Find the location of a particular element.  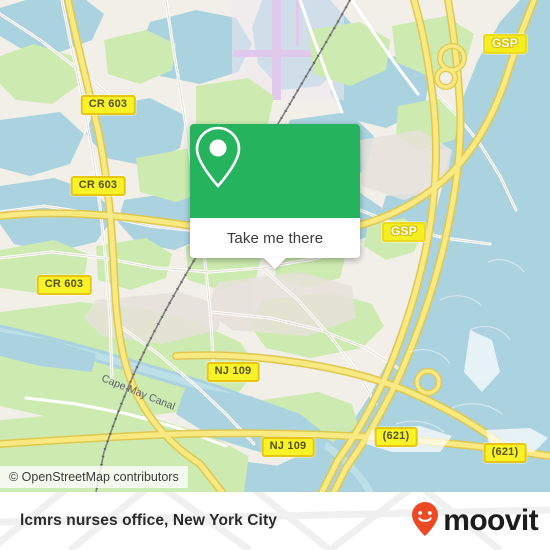

road-shield-gsp-1: GSP is located at coordinates (505, 44).